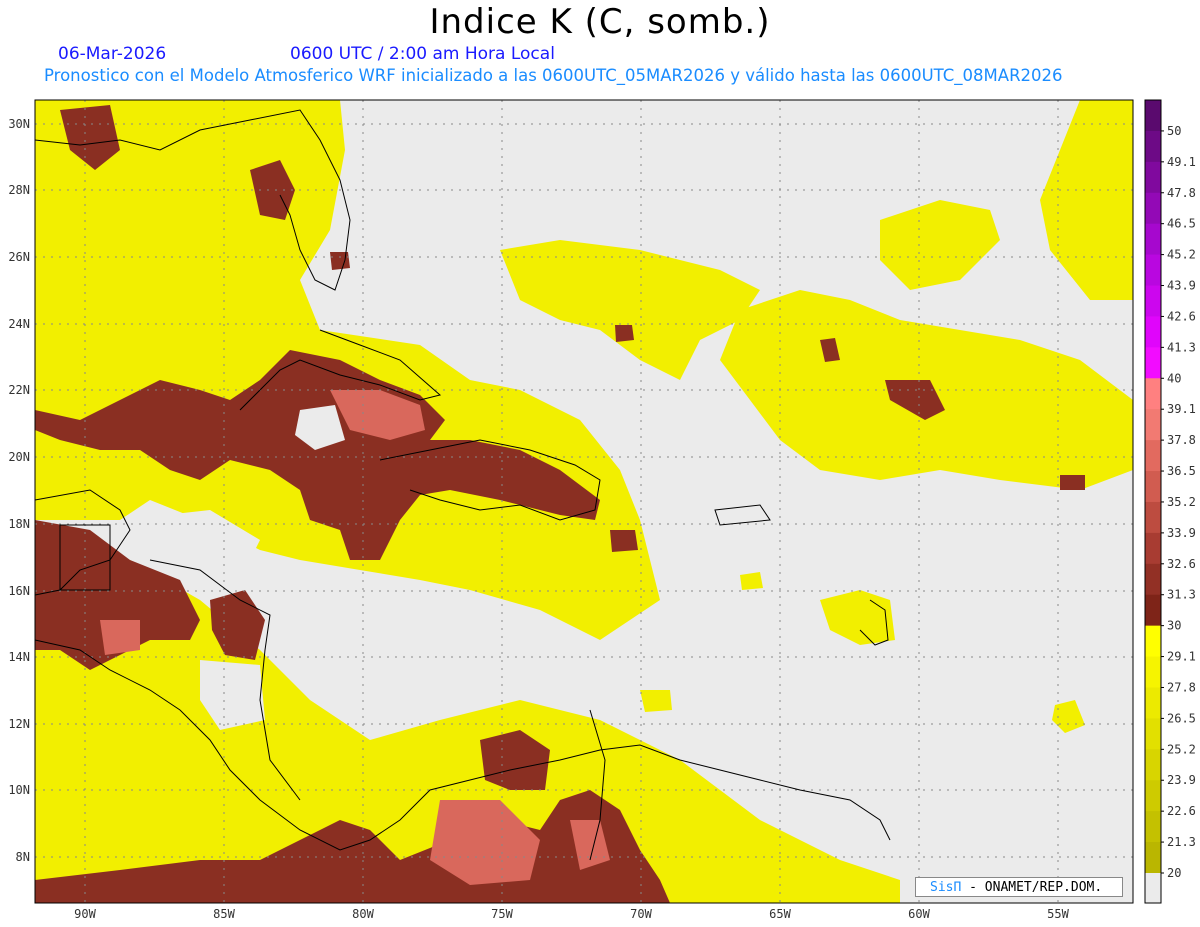  I want to click on colorbar-label: 43.9, so click(1181, 286).